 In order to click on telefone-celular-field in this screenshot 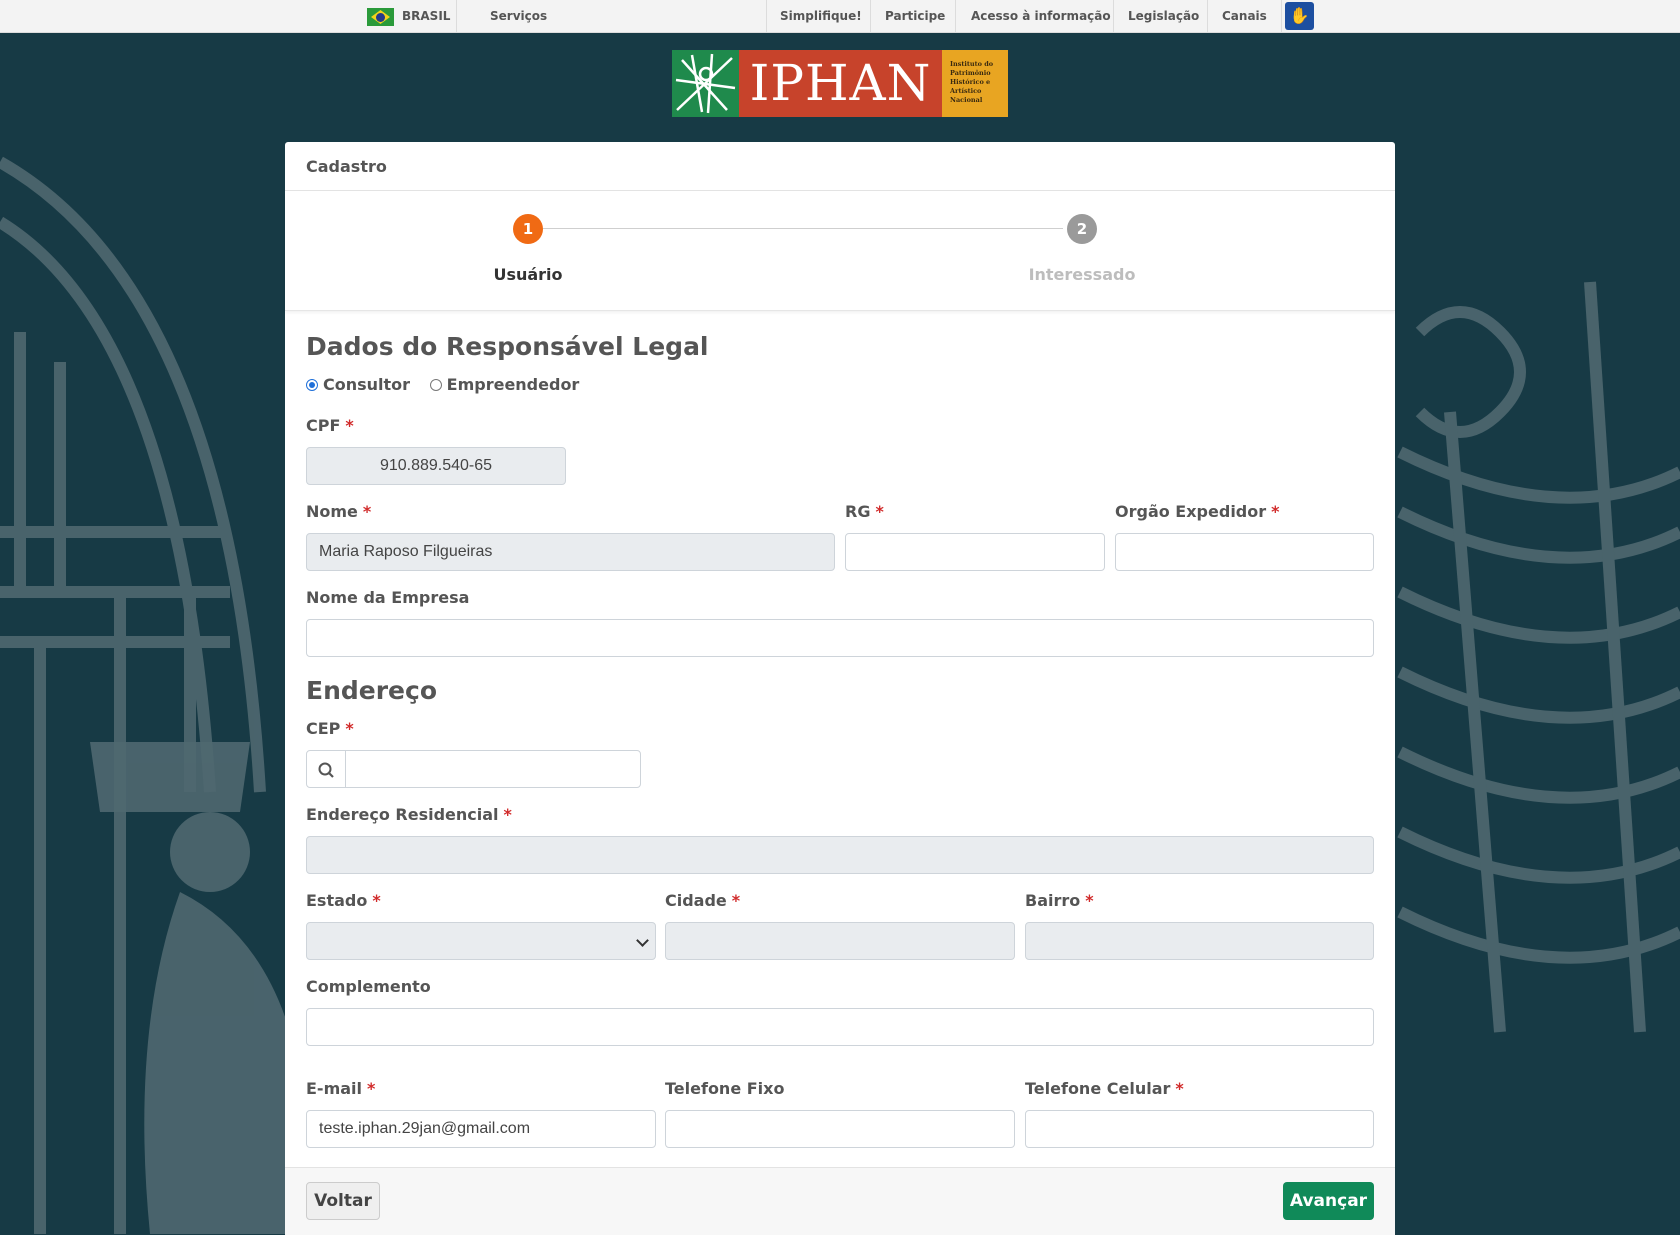, I will do `click(1199, 1129)`.